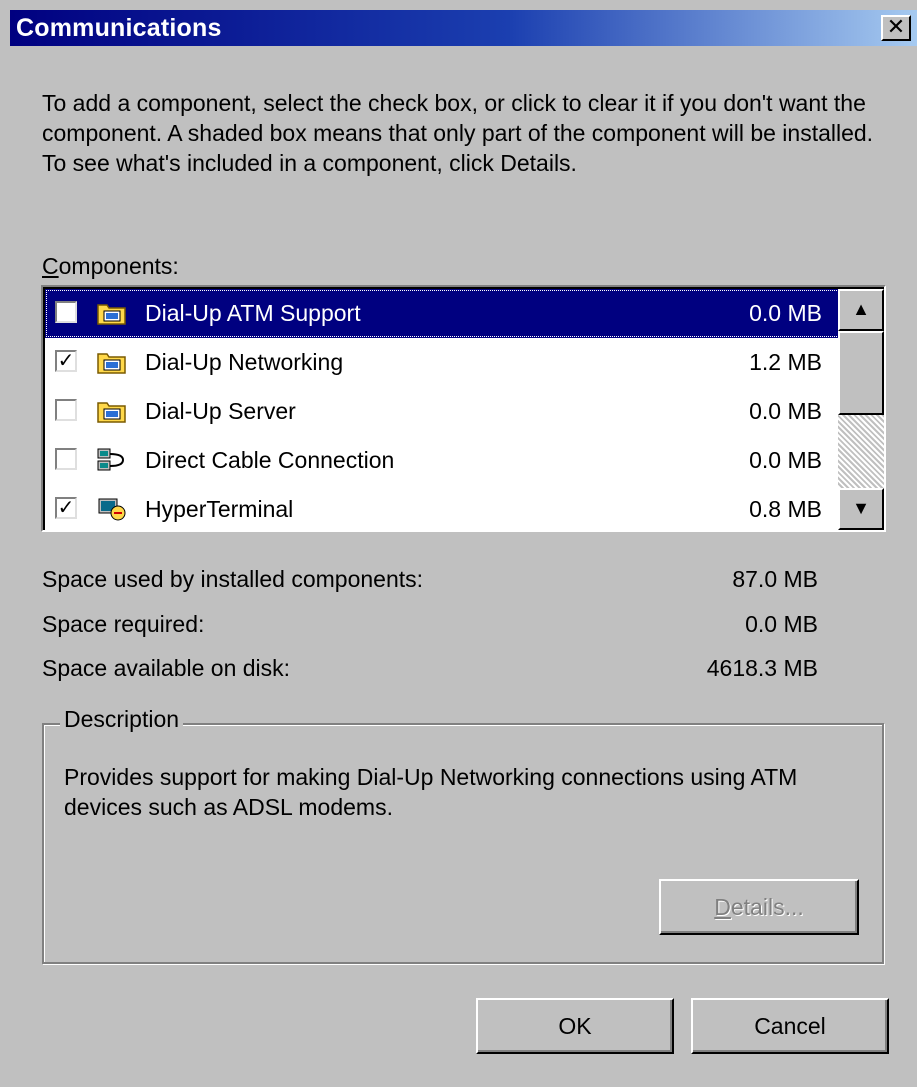 The width and height of the screenshot is (917, 1087). What do you see at coordinates (790, 1026) in the screenshot?
I see `cancel-button: Cancel` at bounding box center [790, 1026].